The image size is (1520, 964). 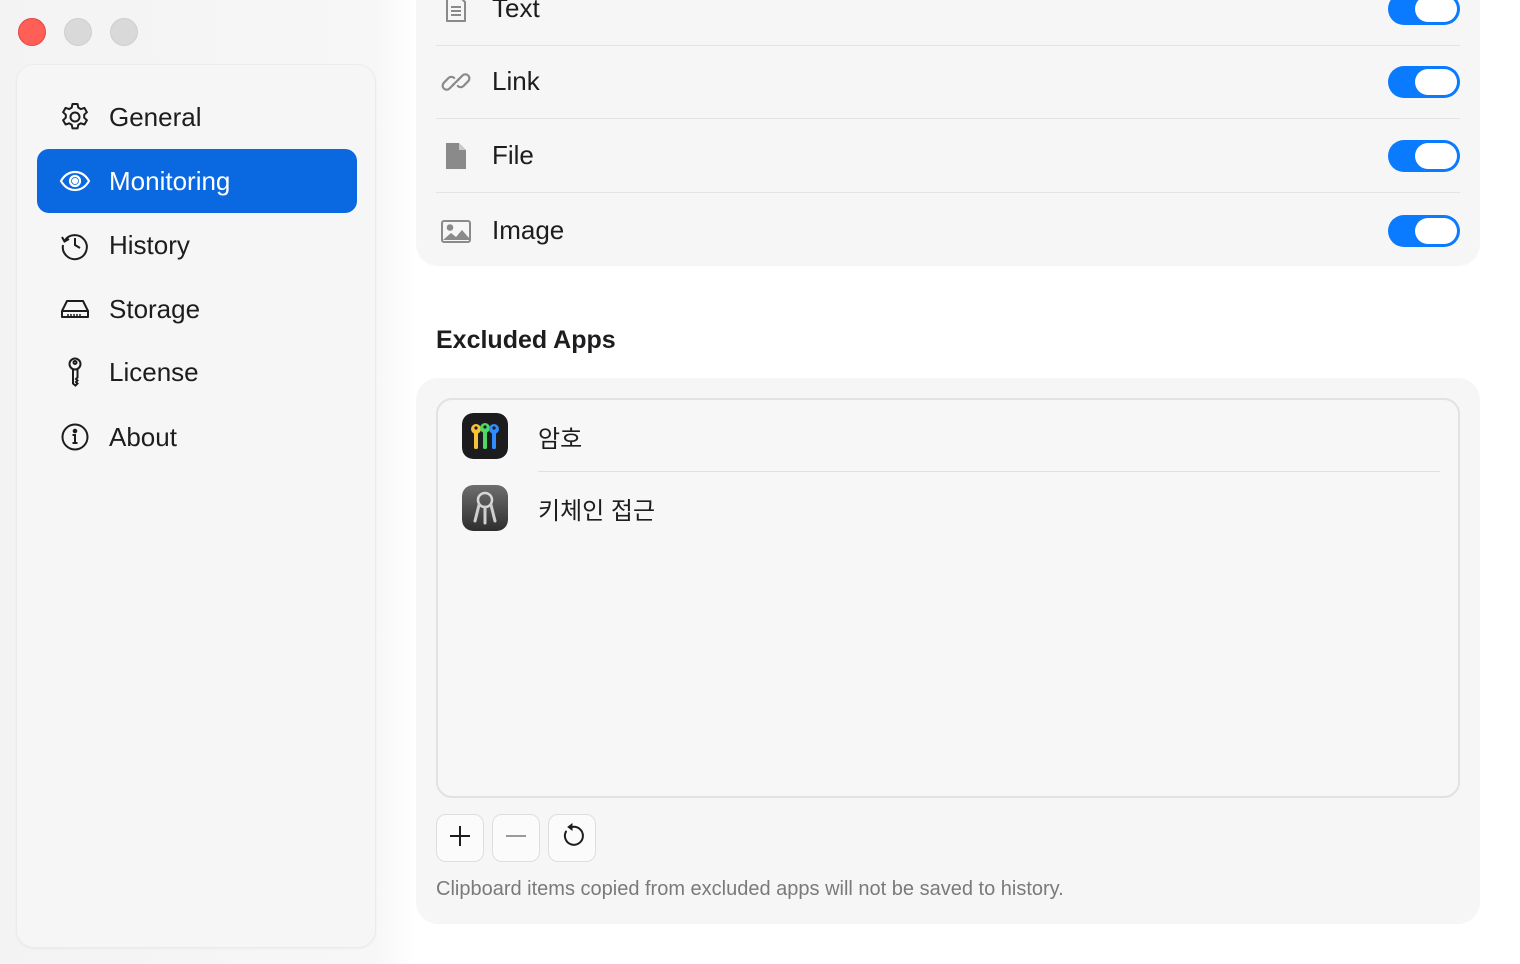 What do you see at coordinates (948, 508) in the screenshot?
I see `list-item: 키체인 접근` at bounding box center [948, 508].